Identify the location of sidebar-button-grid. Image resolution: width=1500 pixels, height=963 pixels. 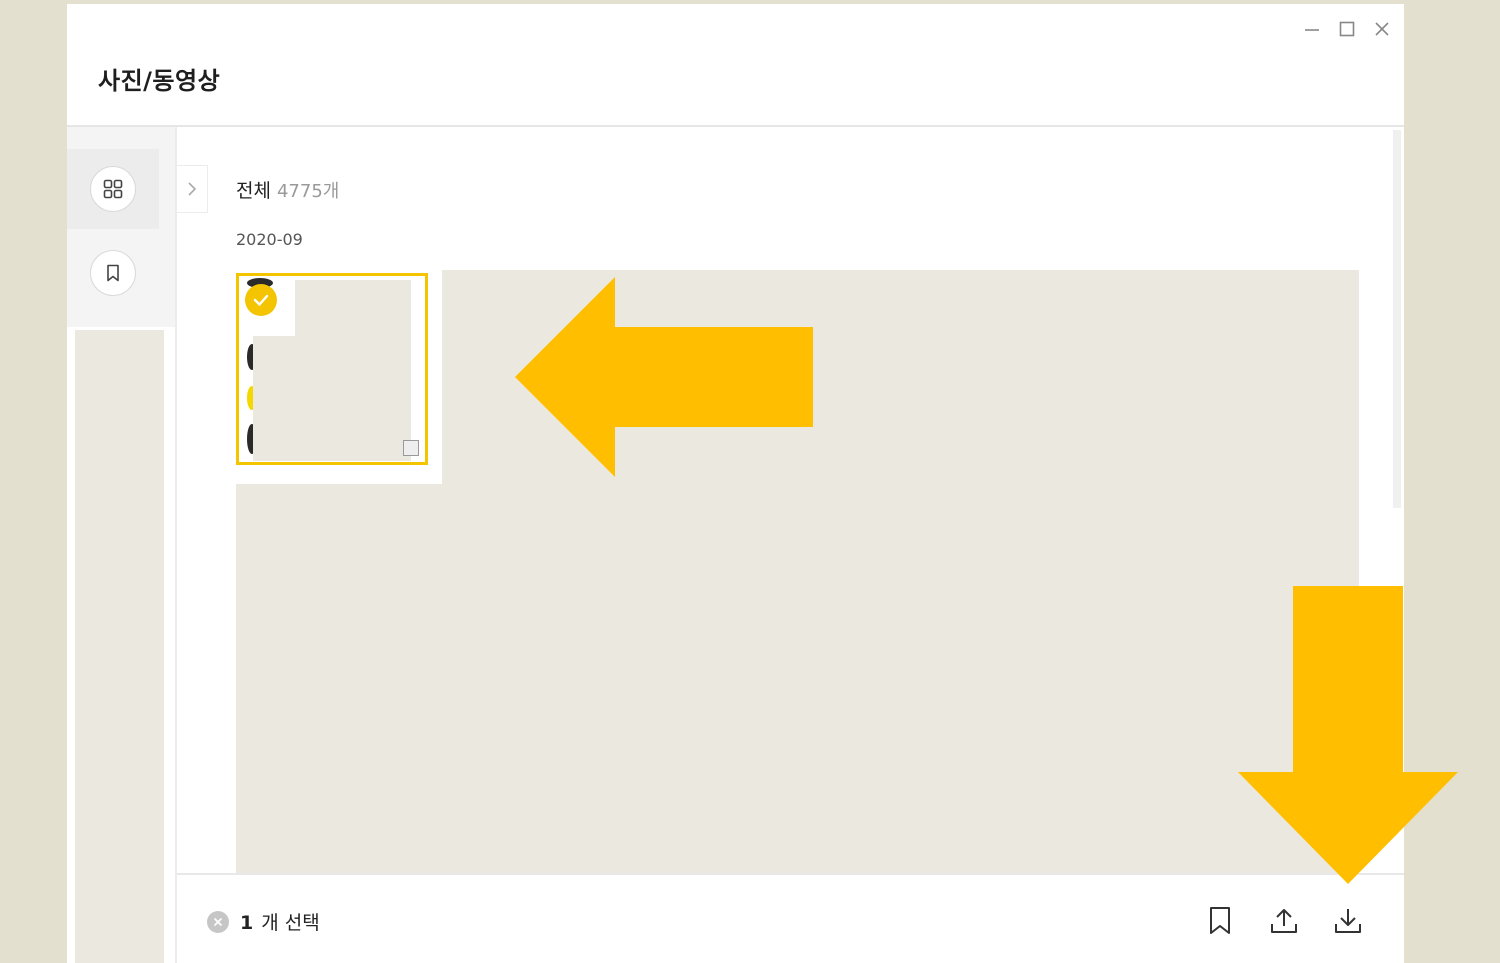
(113, 189).